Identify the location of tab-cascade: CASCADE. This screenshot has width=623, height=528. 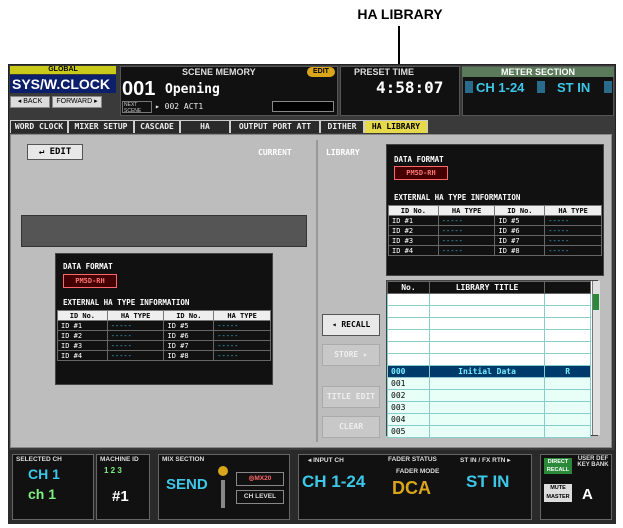
(157, 126).